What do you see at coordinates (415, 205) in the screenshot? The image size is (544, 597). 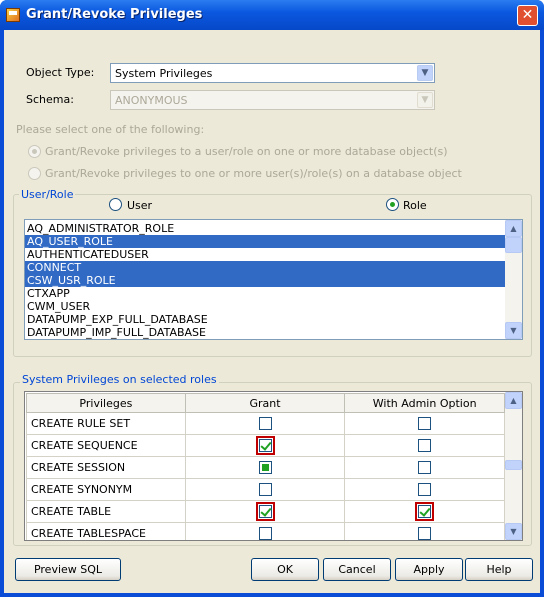 I see `role-radio-label: Role` at bounding box center [415, 205].